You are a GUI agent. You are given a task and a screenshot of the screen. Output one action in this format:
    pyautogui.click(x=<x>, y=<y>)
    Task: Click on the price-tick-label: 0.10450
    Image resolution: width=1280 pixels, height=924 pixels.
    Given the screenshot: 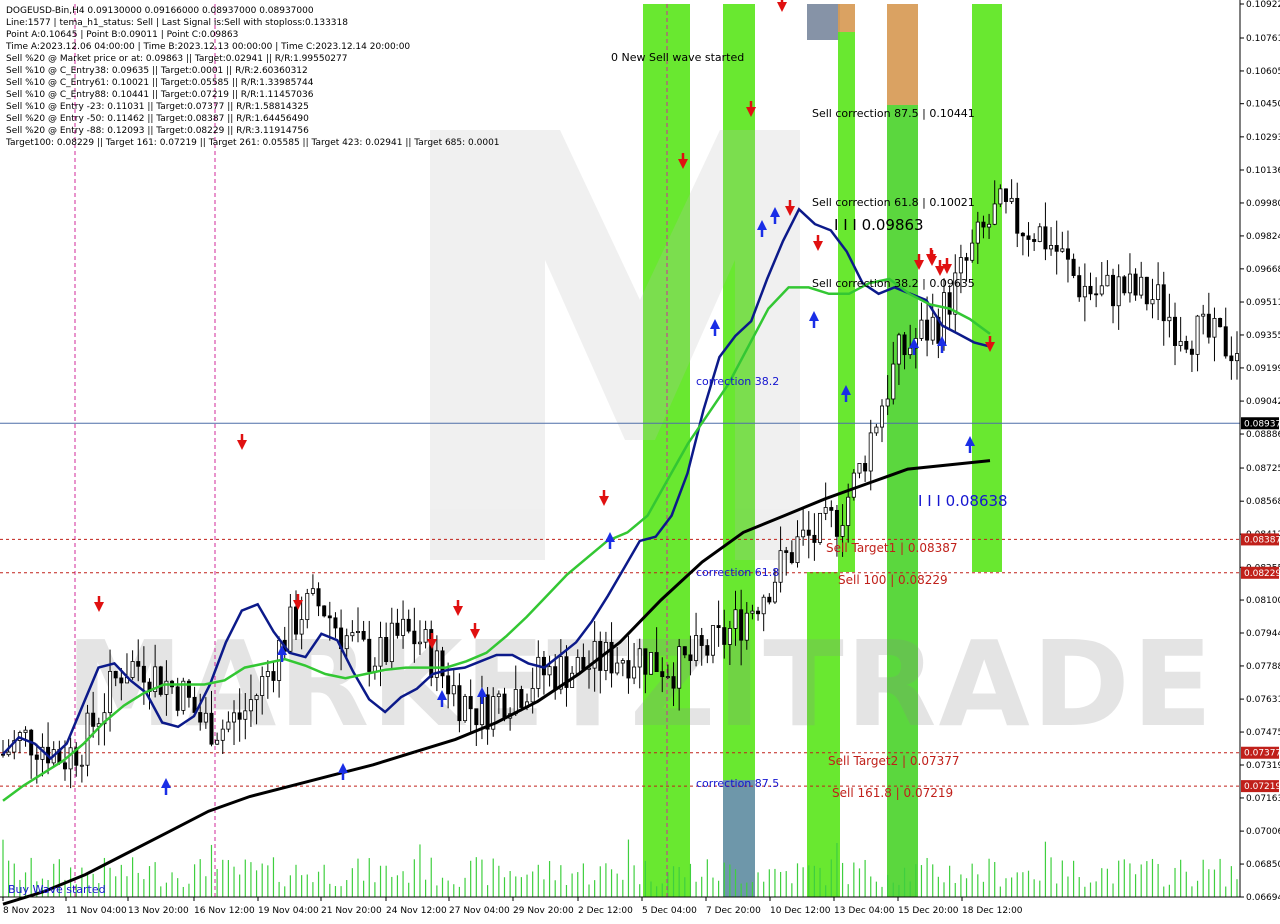 What is the action you would take?
    pyautogui.click(x=1263, y=105)
    